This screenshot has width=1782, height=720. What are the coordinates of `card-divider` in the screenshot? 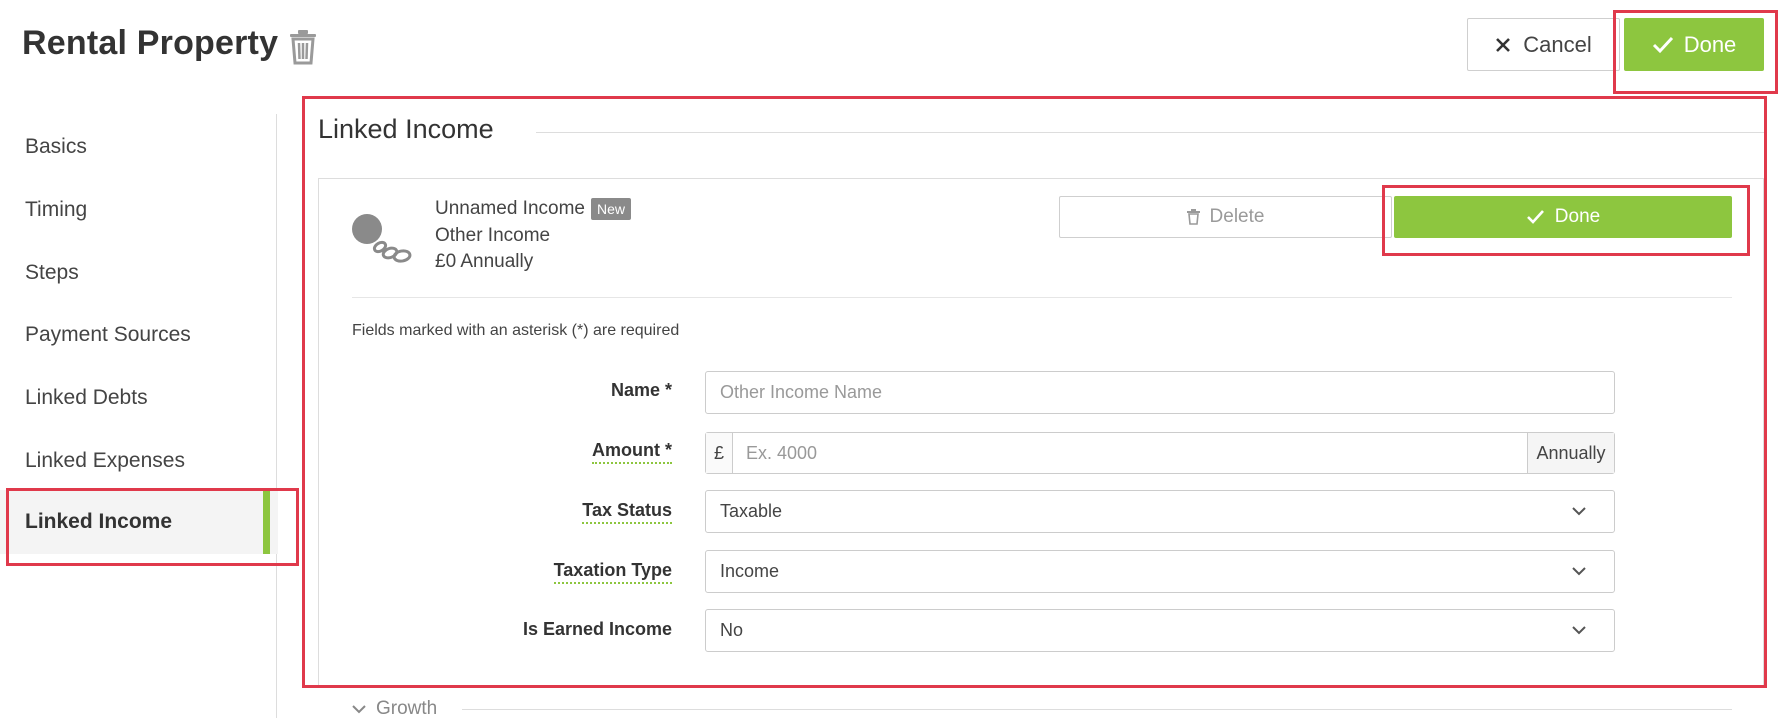 It's located at (1042, 297).